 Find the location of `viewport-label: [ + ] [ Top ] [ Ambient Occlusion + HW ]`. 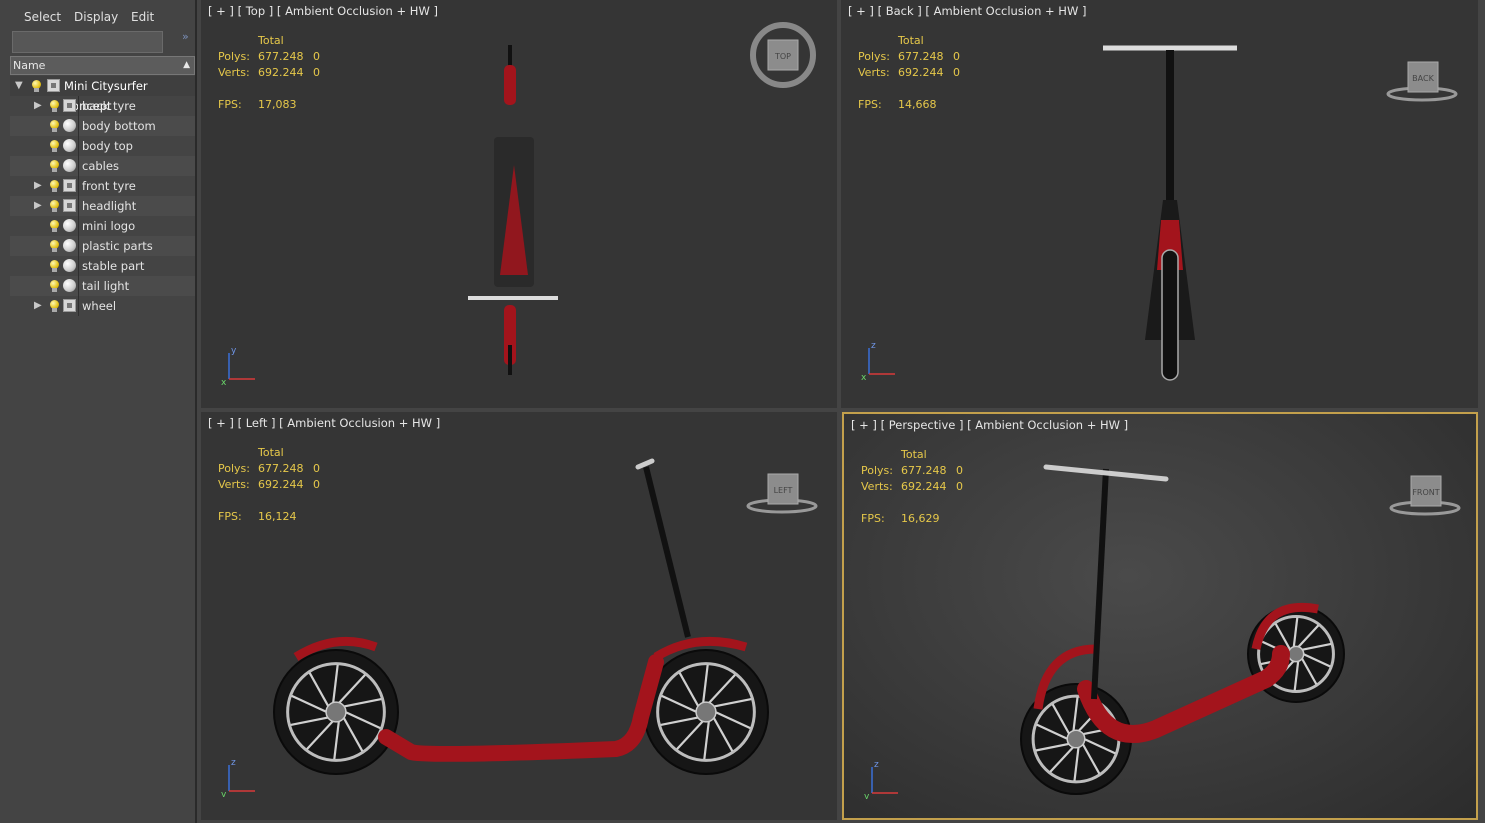

viewport-label: [ + ] [ Top ] [ Ambient Occlusion + HW ] is located at coordinates (323, 11).